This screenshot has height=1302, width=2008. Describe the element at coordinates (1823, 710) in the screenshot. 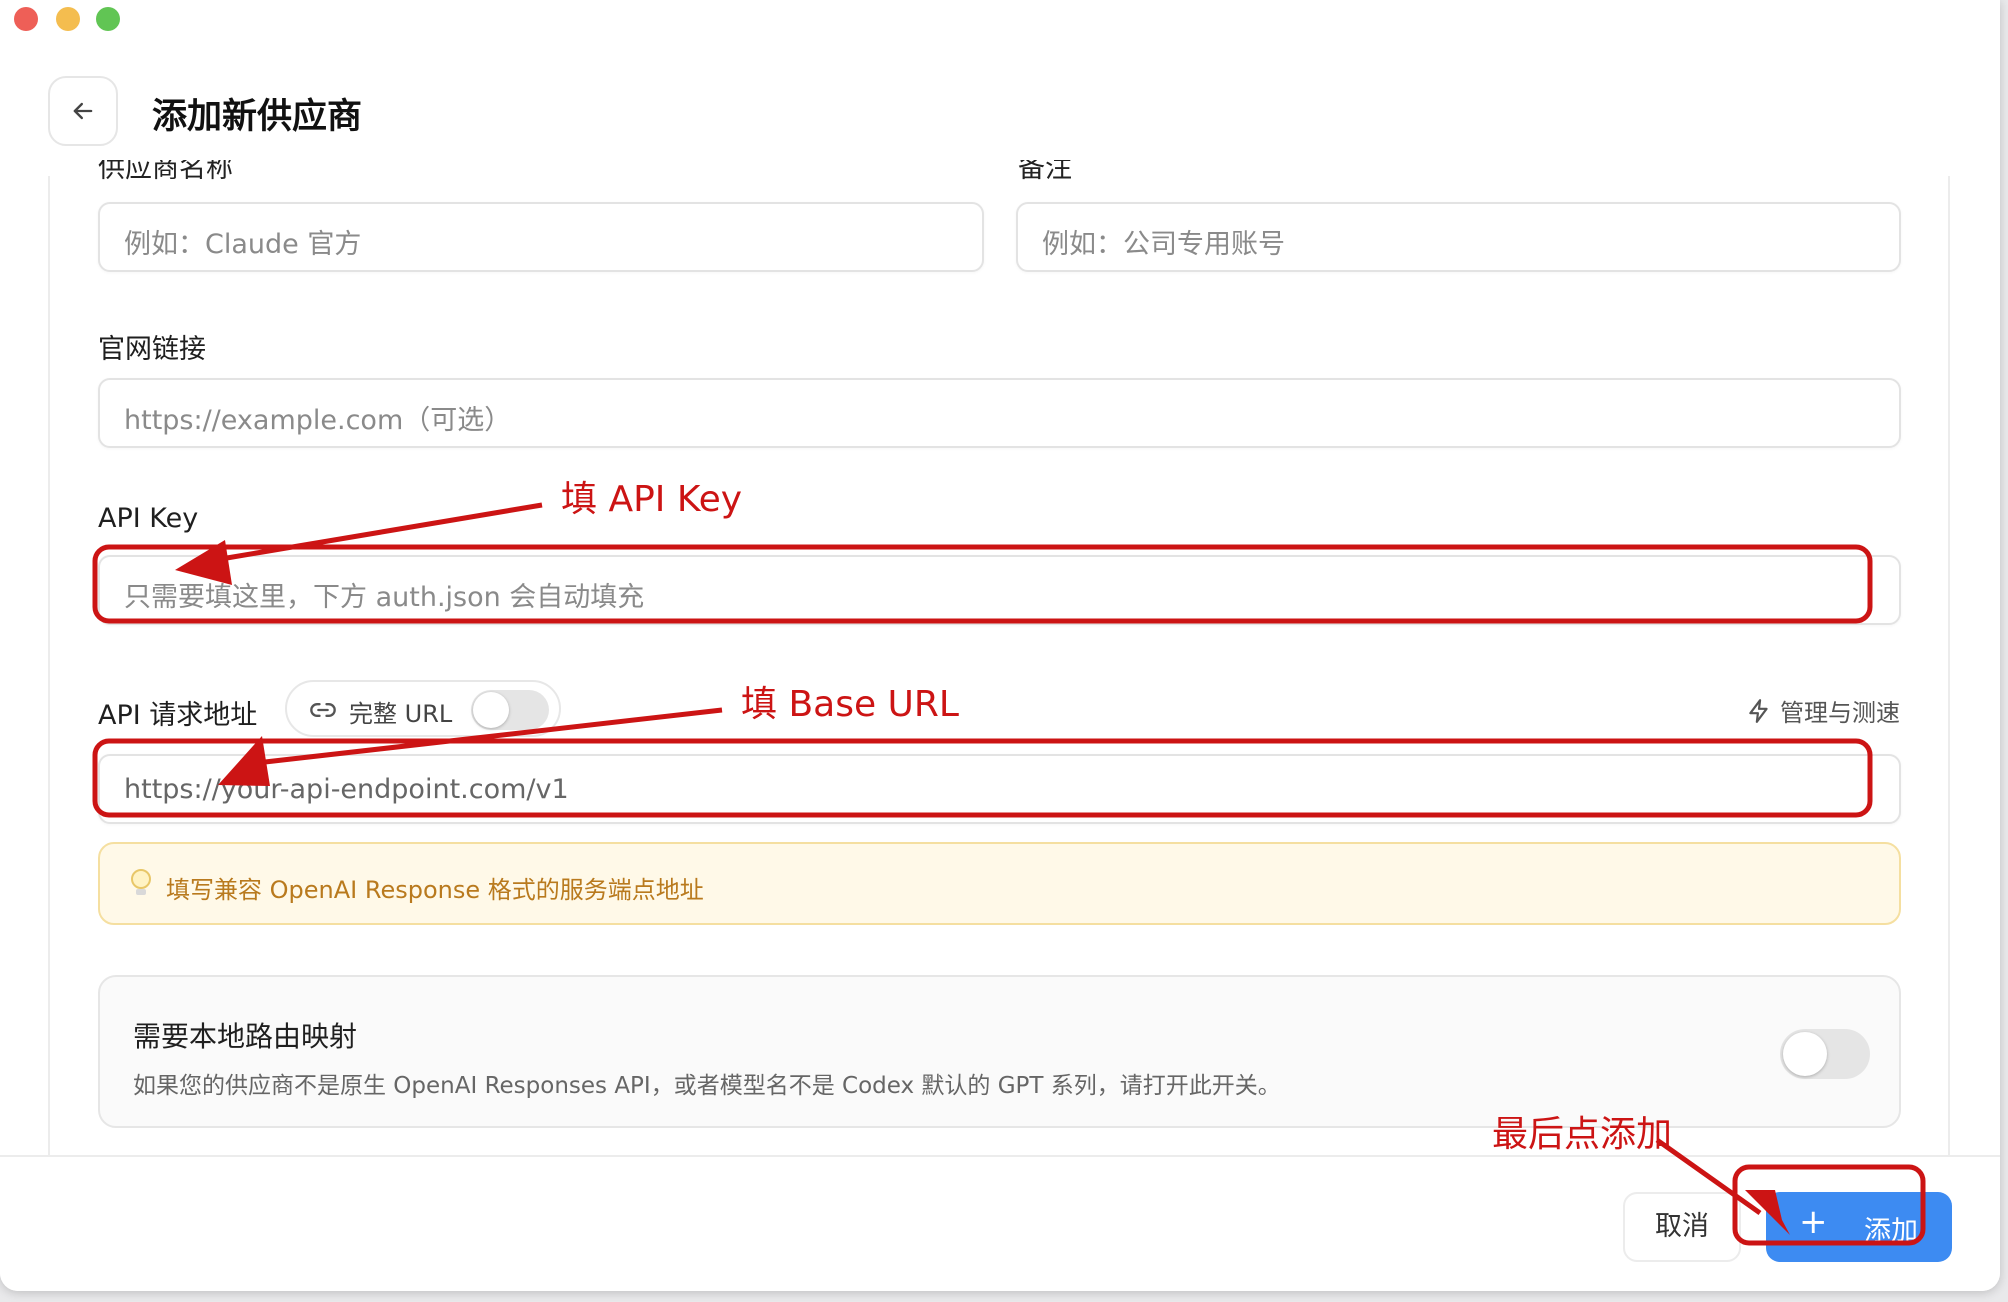

I see `manage-speedtest-link: 管理与测速` at that location.